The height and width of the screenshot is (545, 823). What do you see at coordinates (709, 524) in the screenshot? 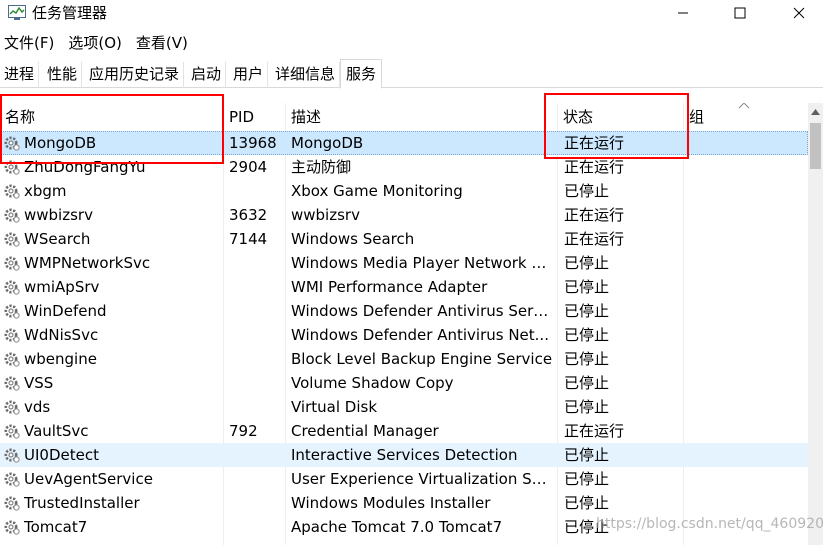
I see `watermark: https://blog.csdn.net/qq_46092061` at bounding box center [709, 524].